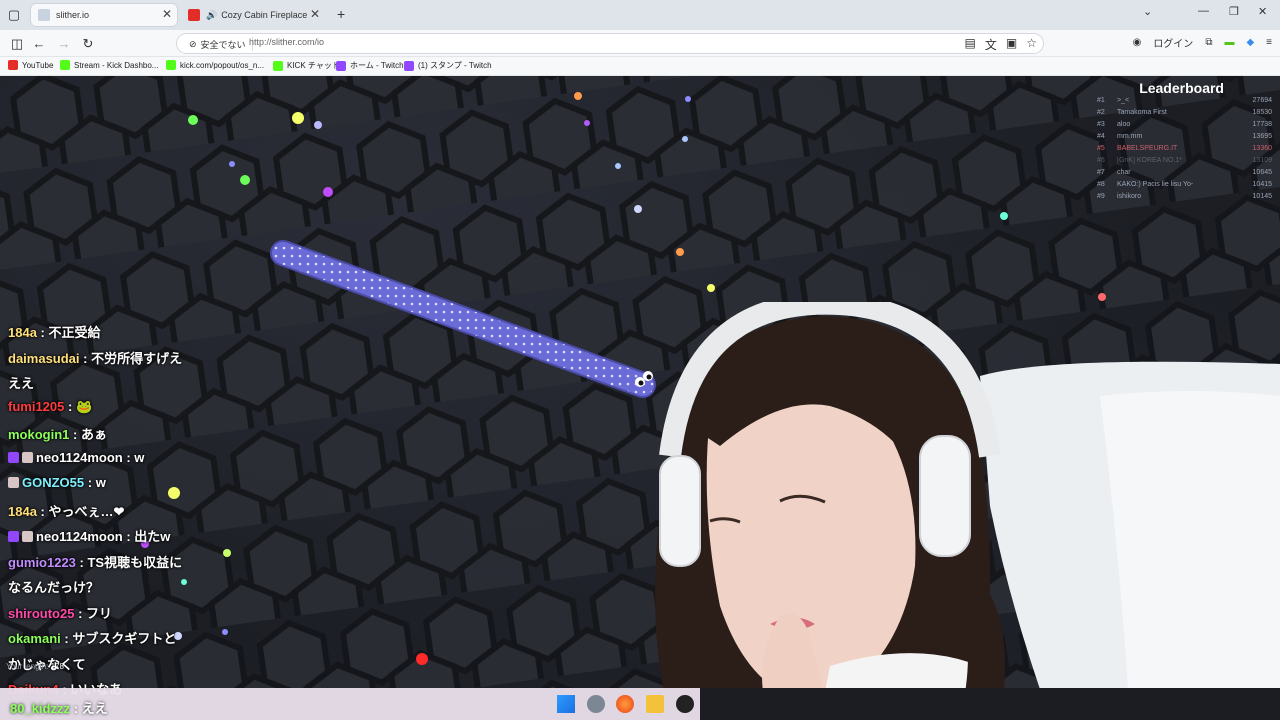 The image size is (1280, 720). I want to click on reload-button: ↻, so click(88, 44).